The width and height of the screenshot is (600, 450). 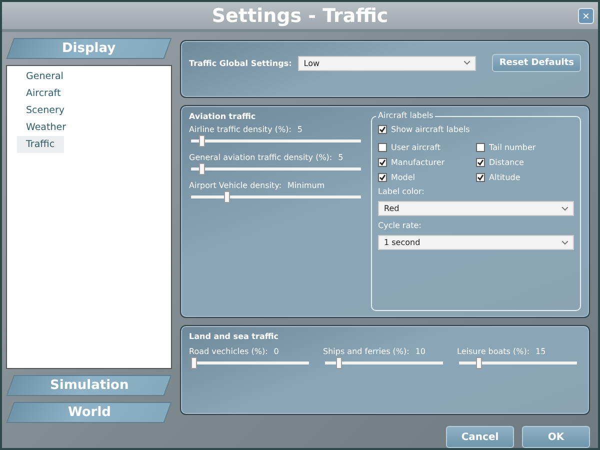 What do you see at coordinates (235, 185) in the screenshot?
I see `slider-label: Airport Vehicle density:` at bounding box center [235, 185].